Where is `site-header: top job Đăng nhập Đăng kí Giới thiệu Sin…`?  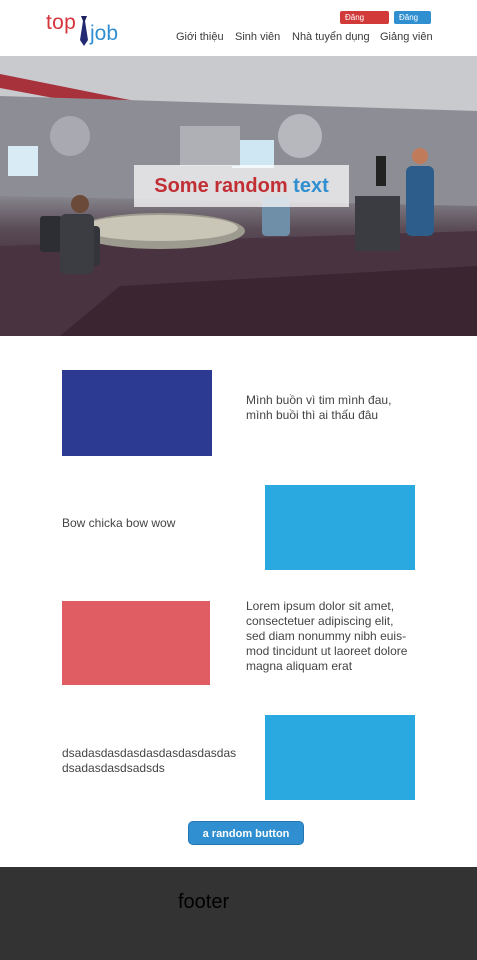 site-header: top job Đăng nhập Đăng kí Giới thiệu Sin… is located at coordinates (238, 28).